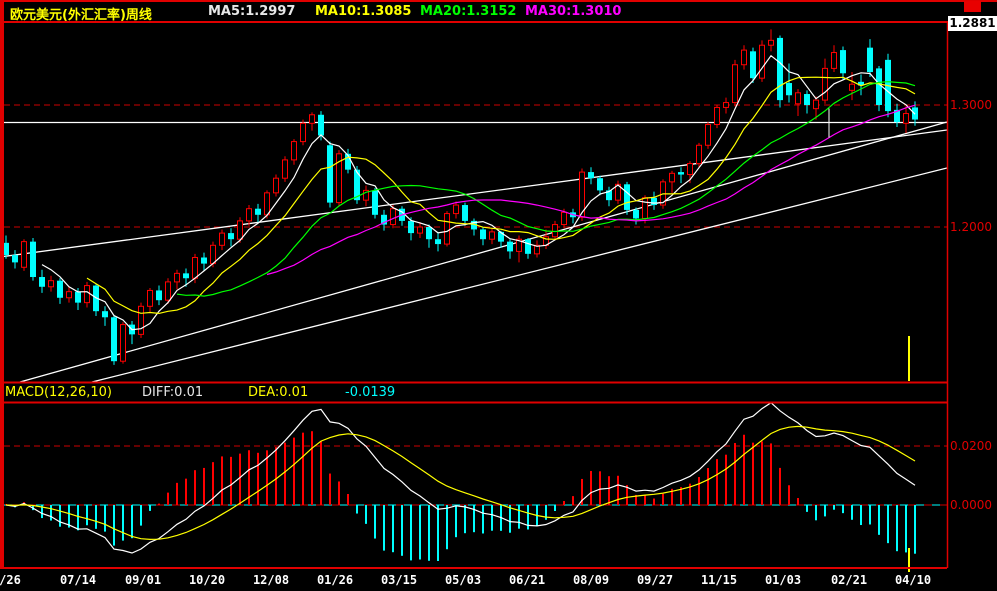 The height and width of the screenshot is (591, 997). What do you see at coordinates (783, 580) in the screenshot?
I see `date-tick: 01/03` at bounding box center [783, 580].